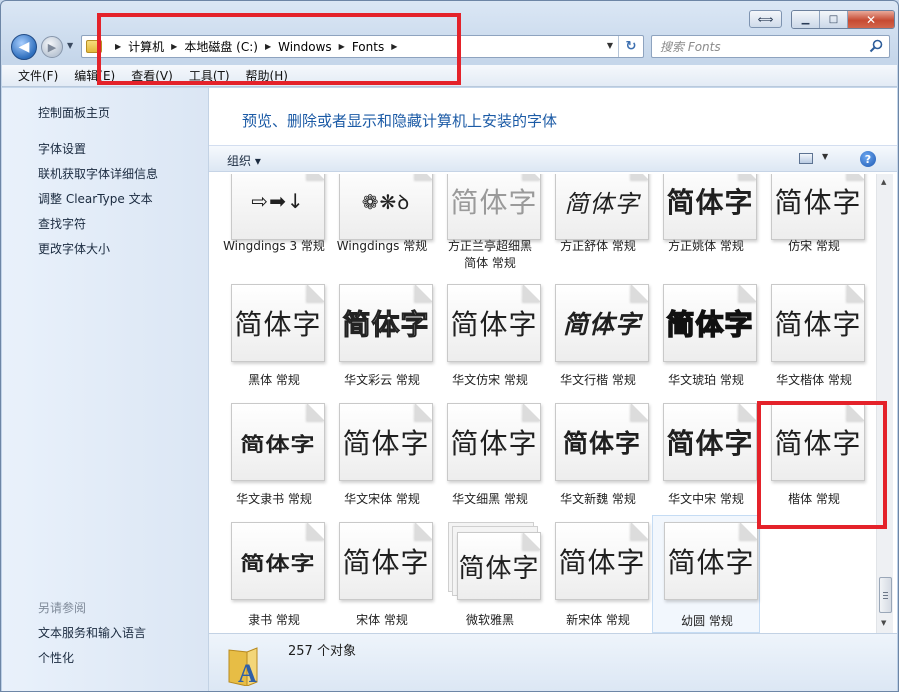  I want to click on grip-line, so click(885, 595).